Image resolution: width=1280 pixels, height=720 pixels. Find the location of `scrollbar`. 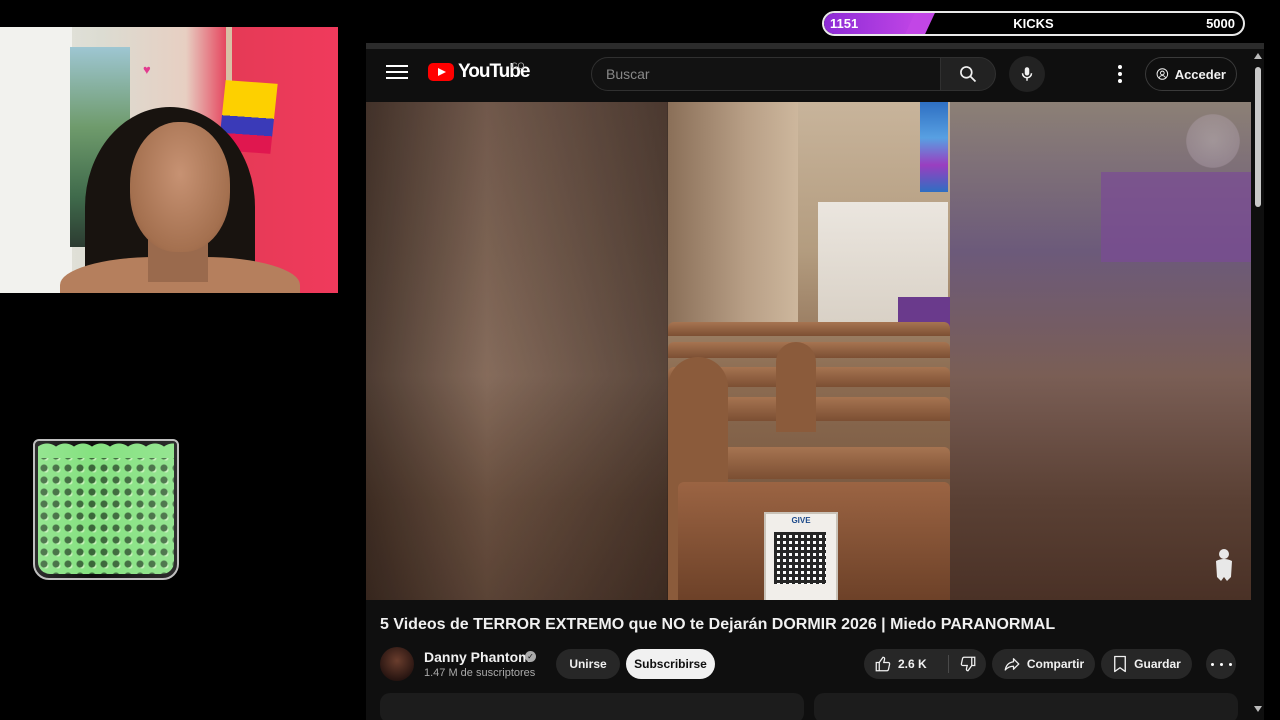

scrollbar is located at coordinates (1258, 384).